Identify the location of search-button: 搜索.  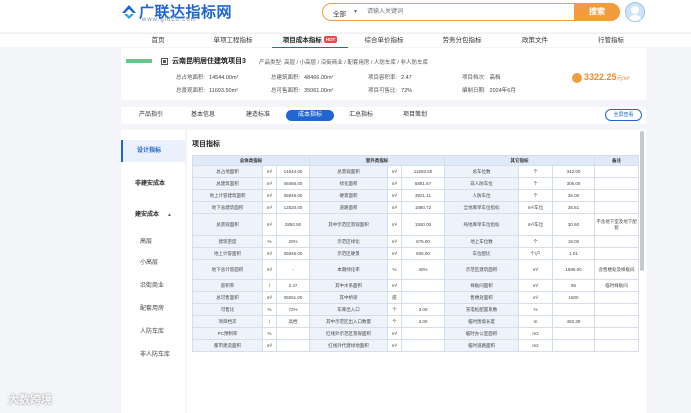
(597, 12).